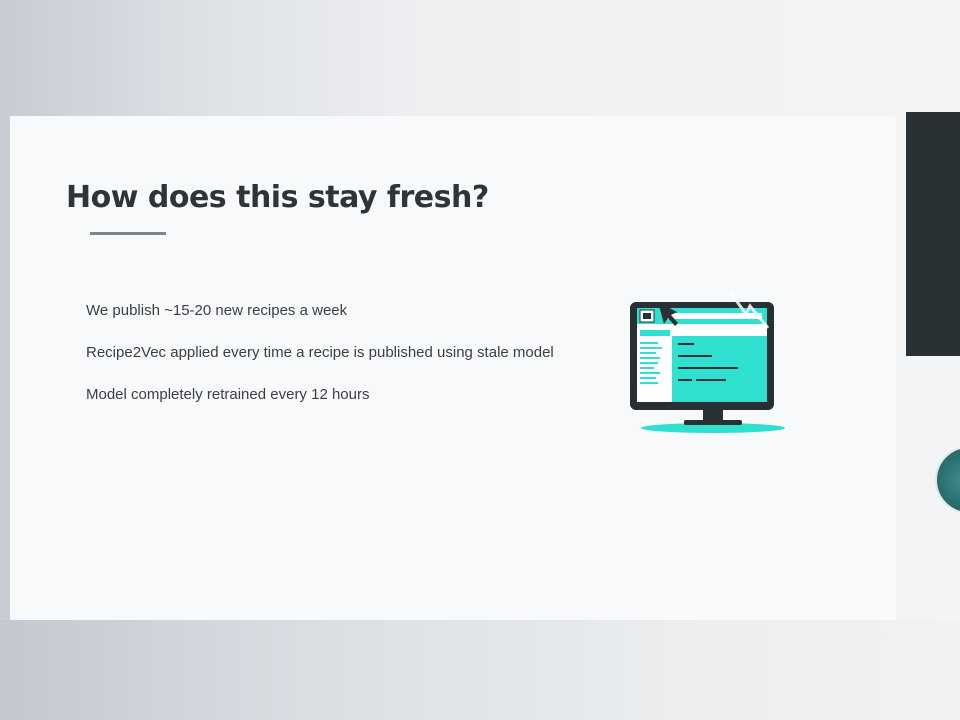 This screenshot has height=720, width=960. What do you see at coordinates (128, 233) in the screenshot?
I see `title-underline` at bounding box center [128, 233].